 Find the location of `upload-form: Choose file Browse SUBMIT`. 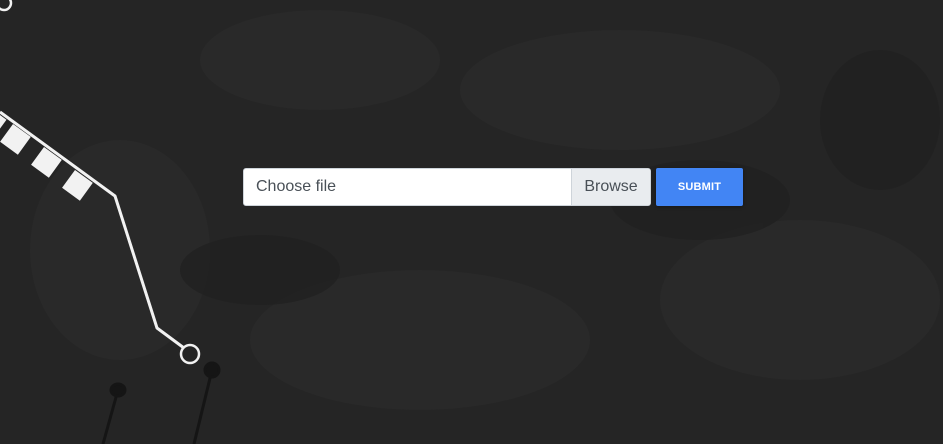

upload-form: Choose file Browse SUBMIT is located at coordinates (493, 187).